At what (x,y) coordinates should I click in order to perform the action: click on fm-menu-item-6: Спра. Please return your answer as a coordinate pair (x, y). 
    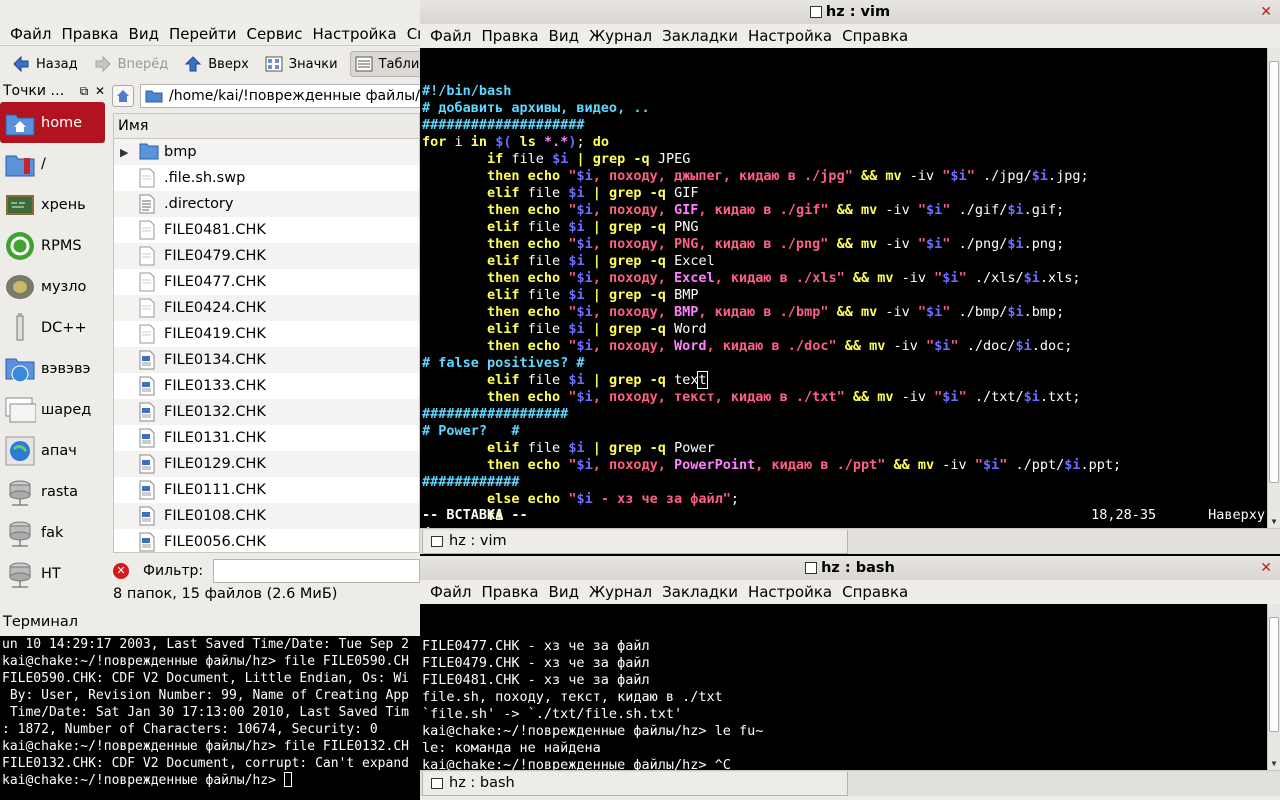
    Looking at the image, I should click on (408, 34).